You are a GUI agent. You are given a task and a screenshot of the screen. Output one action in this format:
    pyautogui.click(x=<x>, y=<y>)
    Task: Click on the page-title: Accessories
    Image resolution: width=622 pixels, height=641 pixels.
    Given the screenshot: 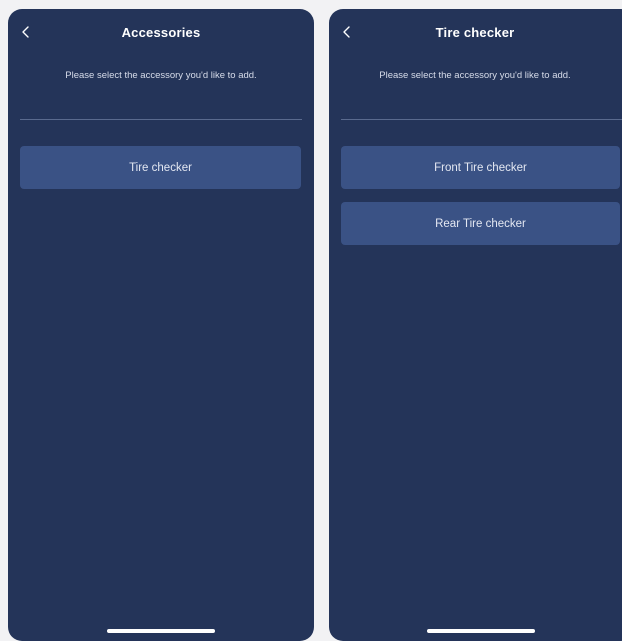 What is the action you would take?
    pyautogui.click(x=161, y=32)
    